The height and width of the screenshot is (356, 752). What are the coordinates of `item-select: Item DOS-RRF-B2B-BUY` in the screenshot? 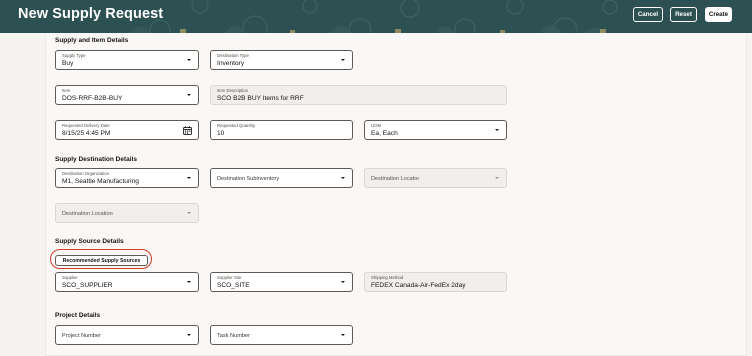 It's located at (127, 95).